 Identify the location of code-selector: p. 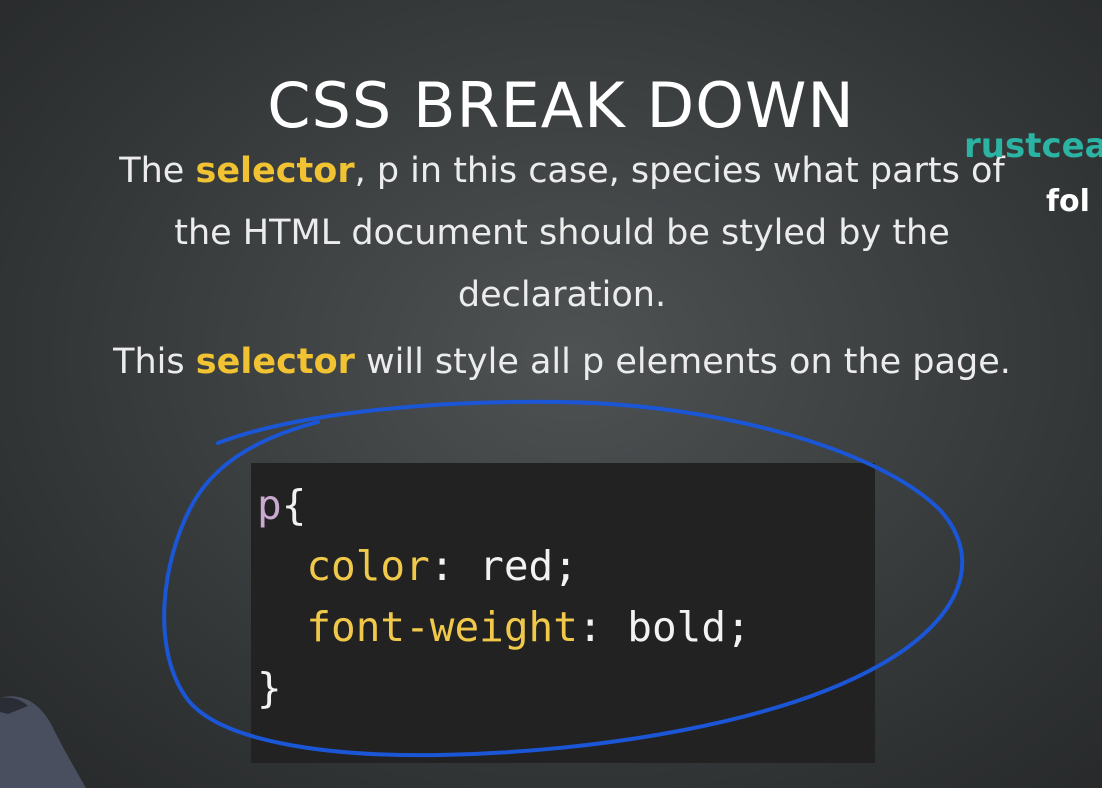
(269, 505).